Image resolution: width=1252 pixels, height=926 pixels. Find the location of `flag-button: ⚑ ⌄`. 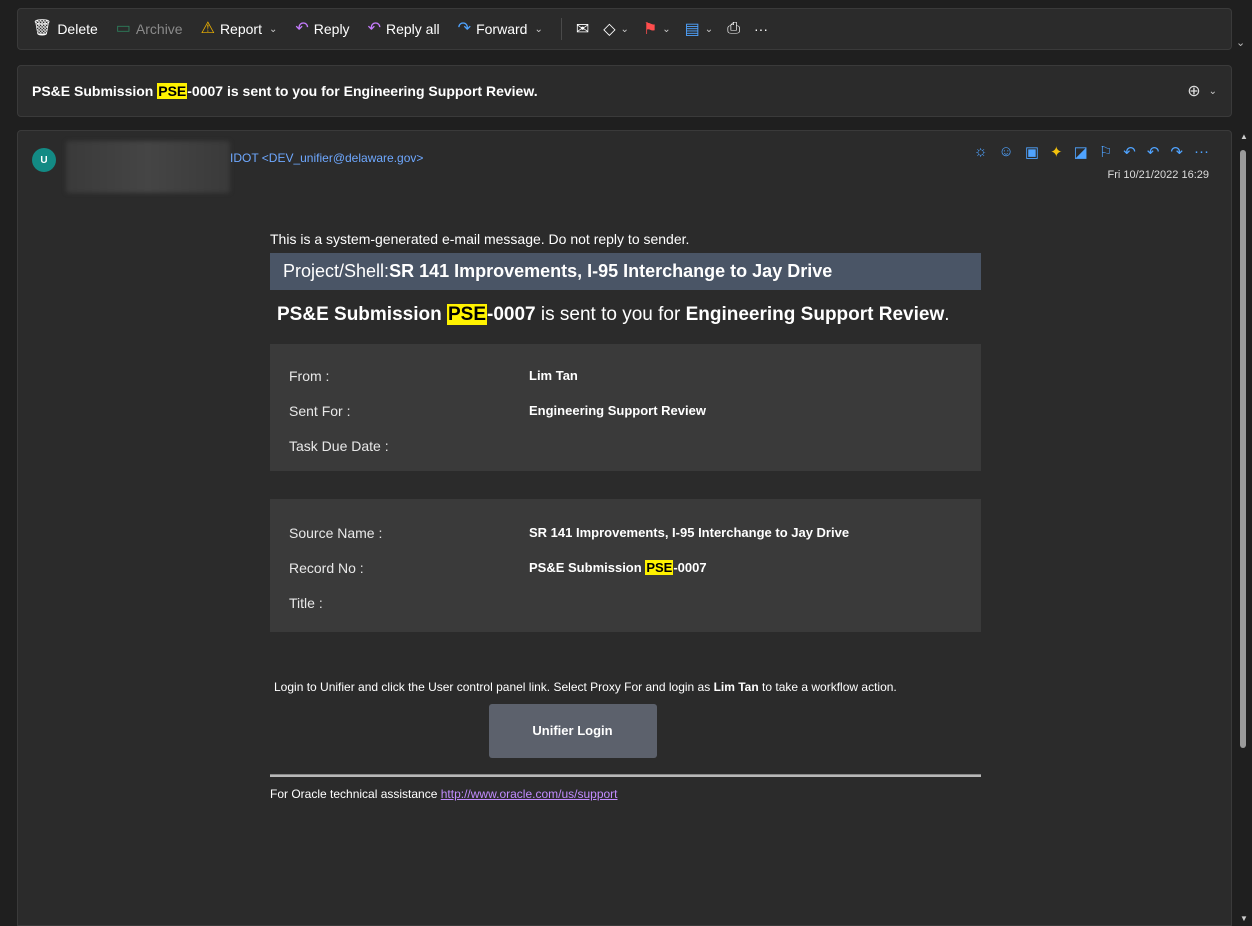

flag-button: ⚑ ⌄ is located at coordinates (657, 29).